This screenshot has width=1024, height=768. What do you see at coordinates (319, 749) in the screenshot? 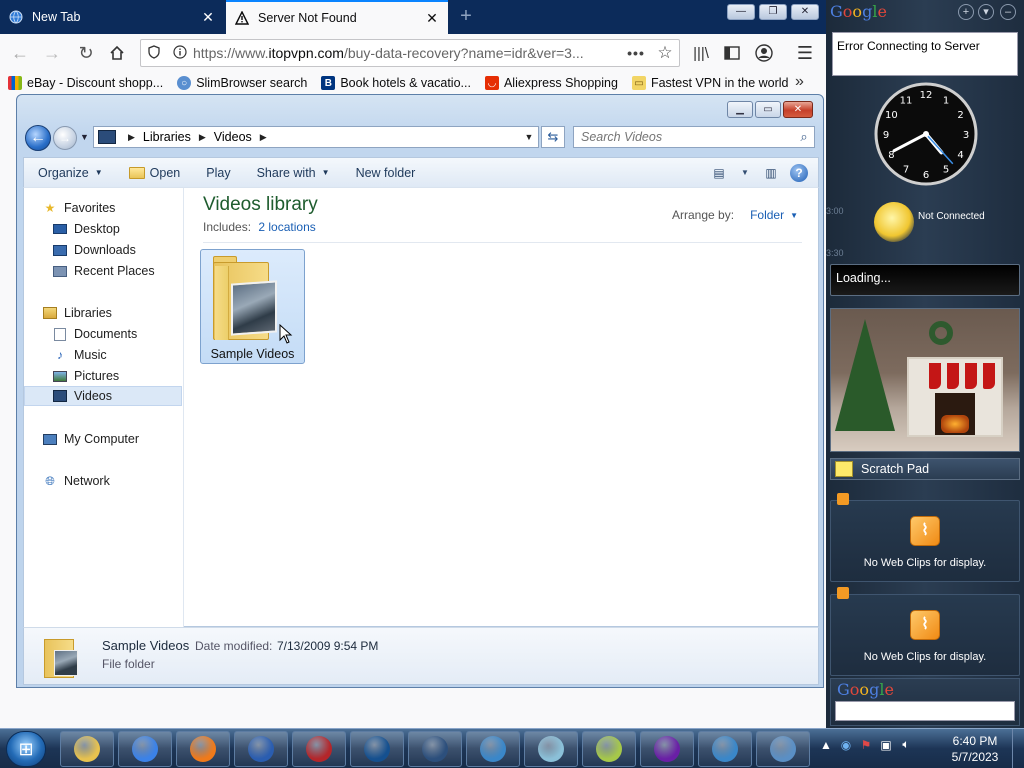
I see `redapp-app` at bounding box center [319, 749].